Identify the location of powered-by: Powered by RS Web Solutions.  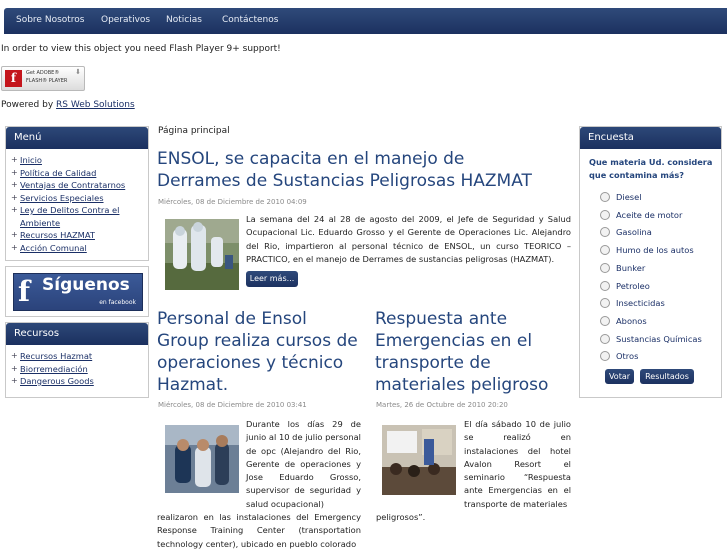
(68, 105).